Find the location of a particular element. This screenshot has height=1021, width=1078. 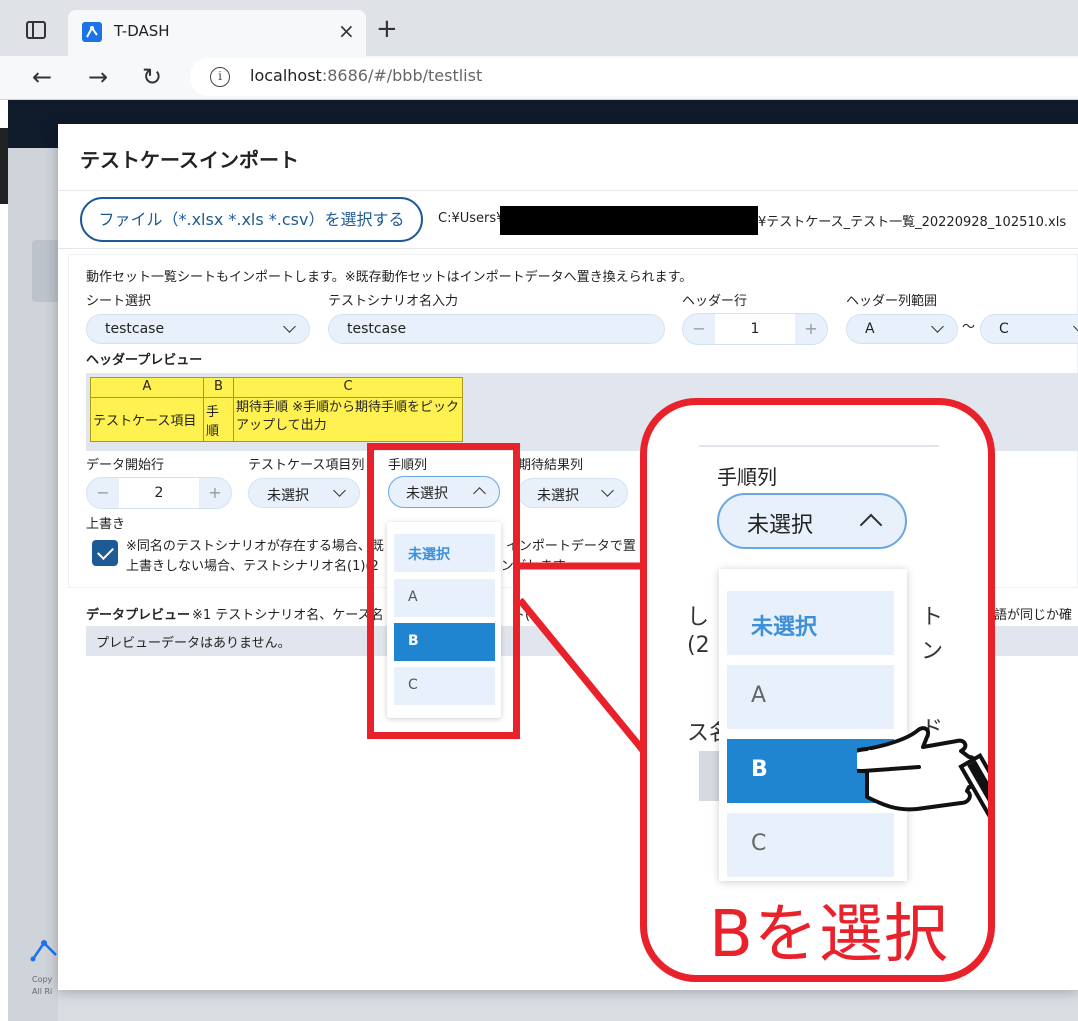

header-range-from-select: A is located at coordinates (902, 329).